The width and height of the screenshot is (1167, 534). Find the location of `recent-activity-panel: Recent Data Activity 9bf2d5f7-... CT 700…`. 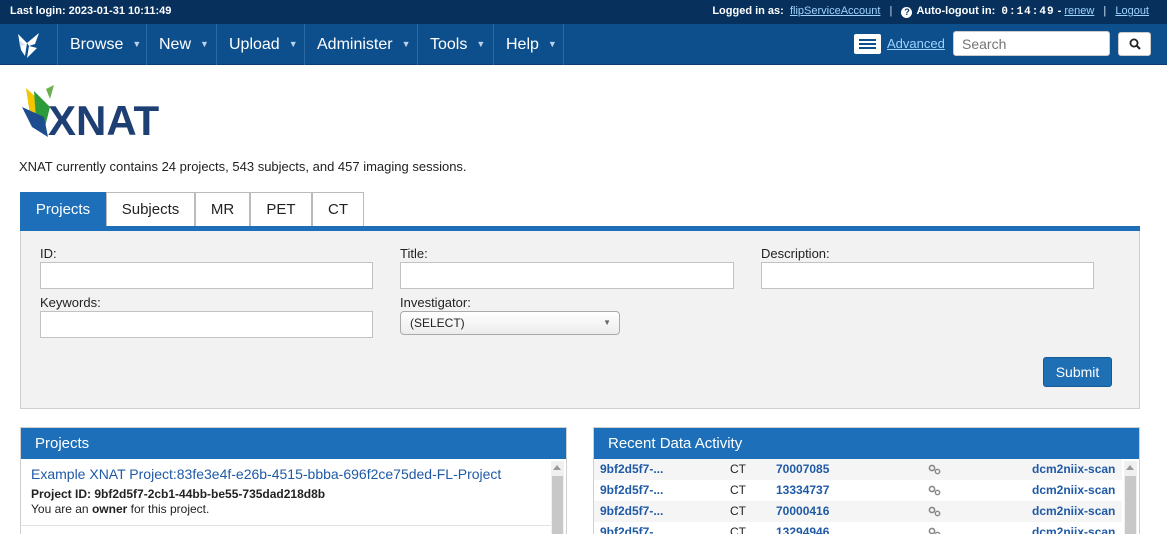

recent-activity-panel: Recent Data Activity 9bf2d5f7-... CT 700… is located at coordinates (866, 480).